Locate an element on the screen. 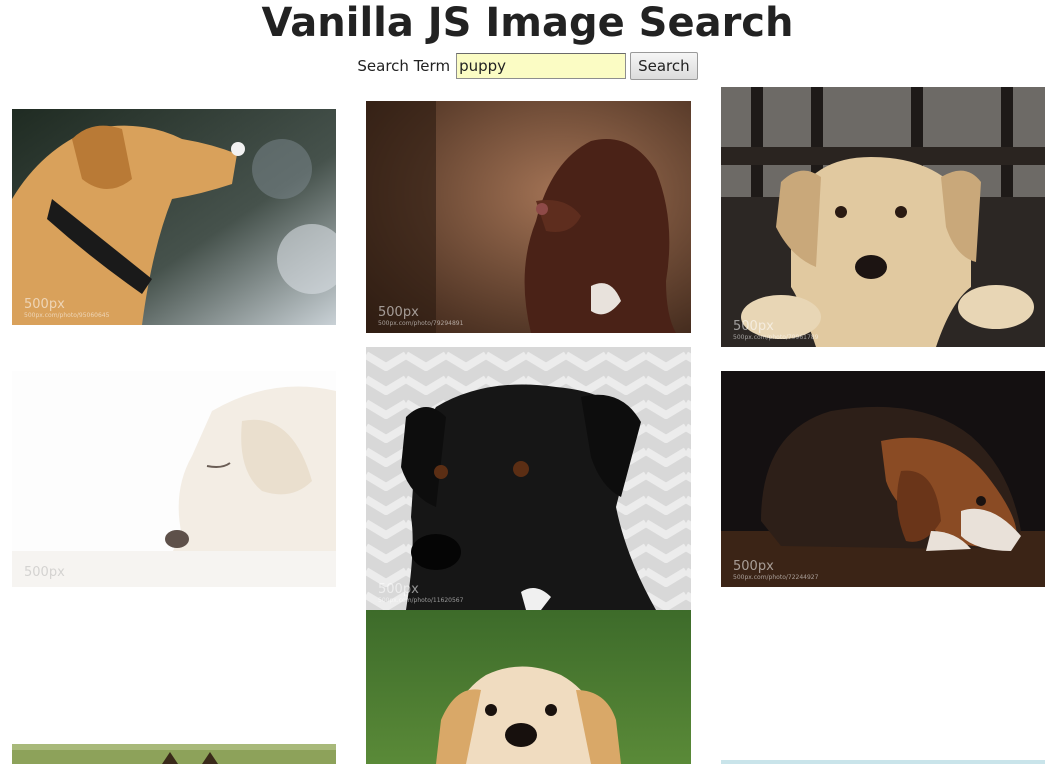 This screenshot has width=1055, height=764. result-image-4: 500px is located at coordinates (174, 479).